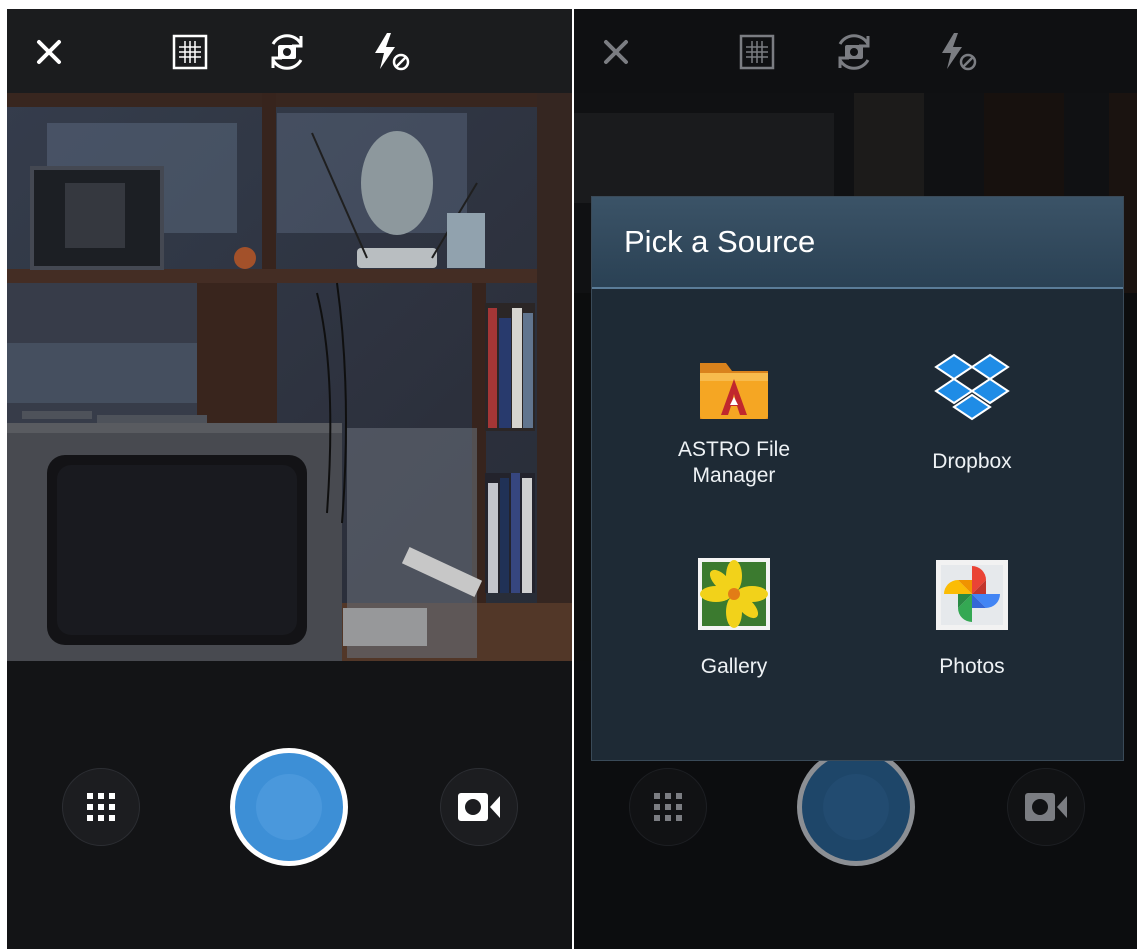 The width and height of the screenshot is (1137, 949). I want to click on source-photos: Photos, so click(972, 617).